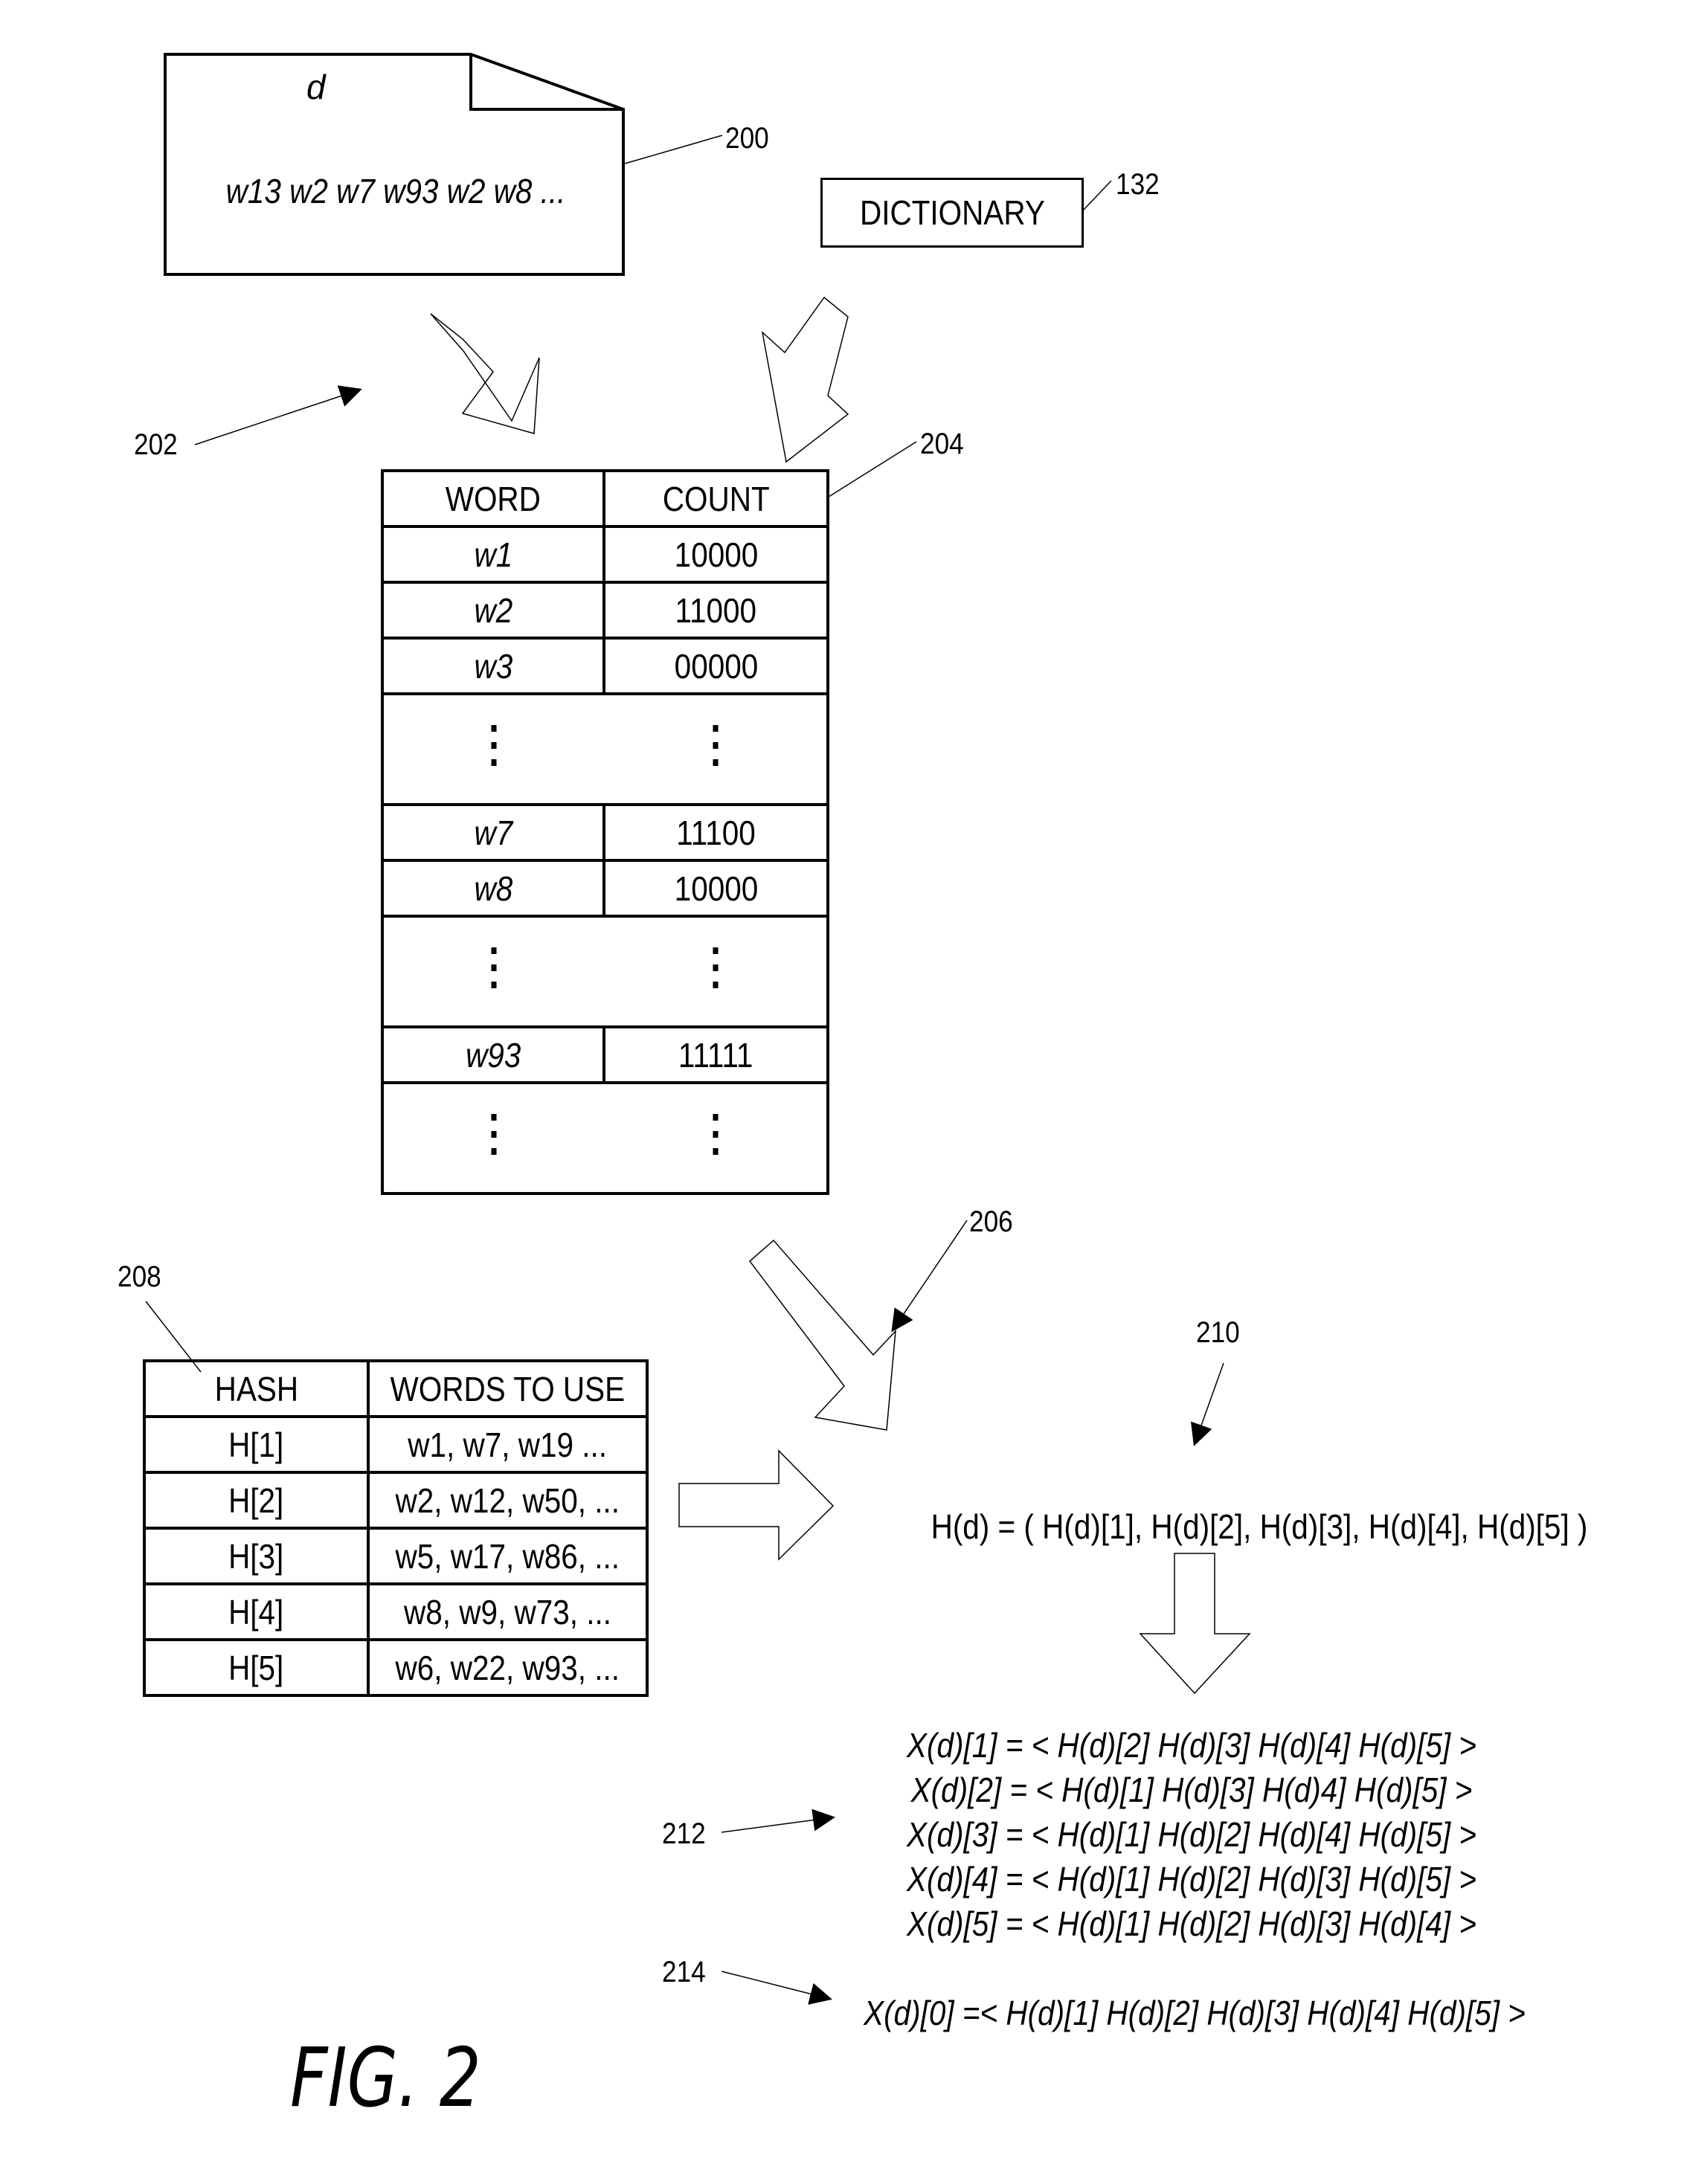 This screenshot has width=1684, height=2184. What do you see at coordinates (715, 1054) in the screenshot?
I see `count-cell: 11111` at bounding box center [715, 1054].